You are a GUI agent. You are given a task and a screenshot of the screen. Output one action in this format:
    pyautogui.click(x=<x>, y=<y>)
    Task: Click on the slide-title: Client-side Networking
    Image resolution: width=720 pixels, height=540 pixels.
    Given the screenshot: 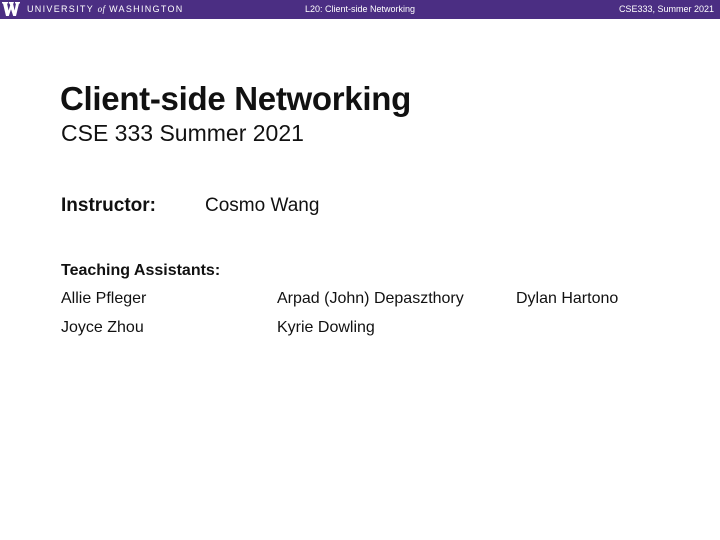 What is the action you would take?
    pyautogui.click(x=235, y=98)
    